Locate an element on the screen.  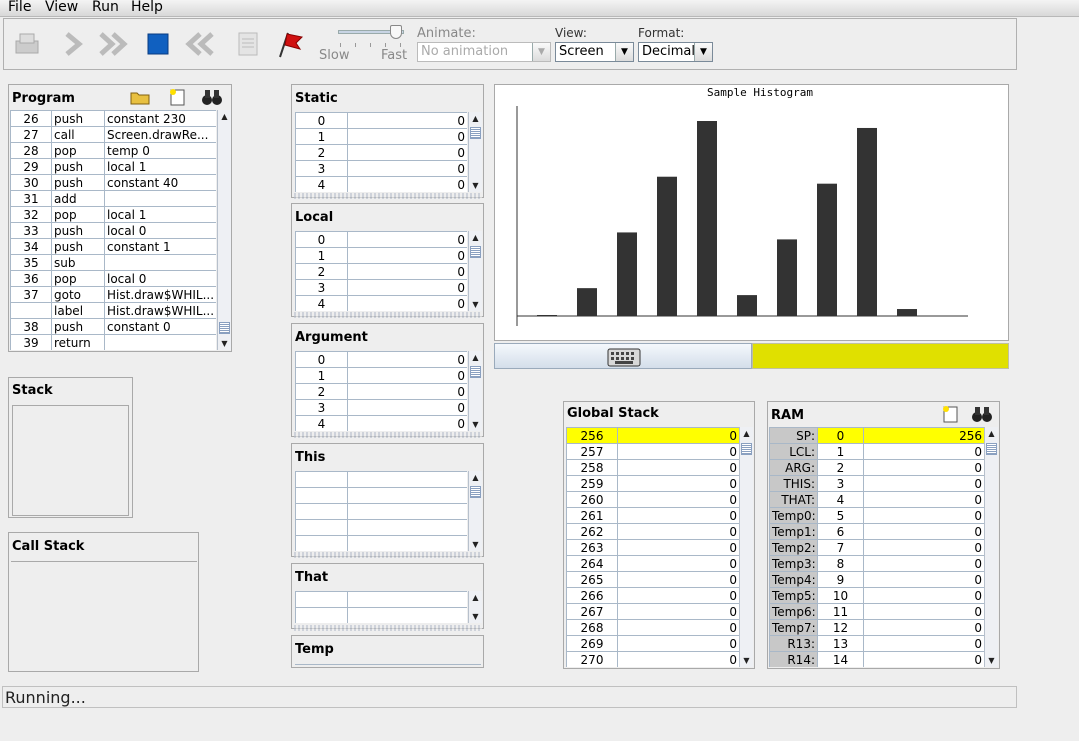
static-value: 0 is located at coordinates (407, 168).